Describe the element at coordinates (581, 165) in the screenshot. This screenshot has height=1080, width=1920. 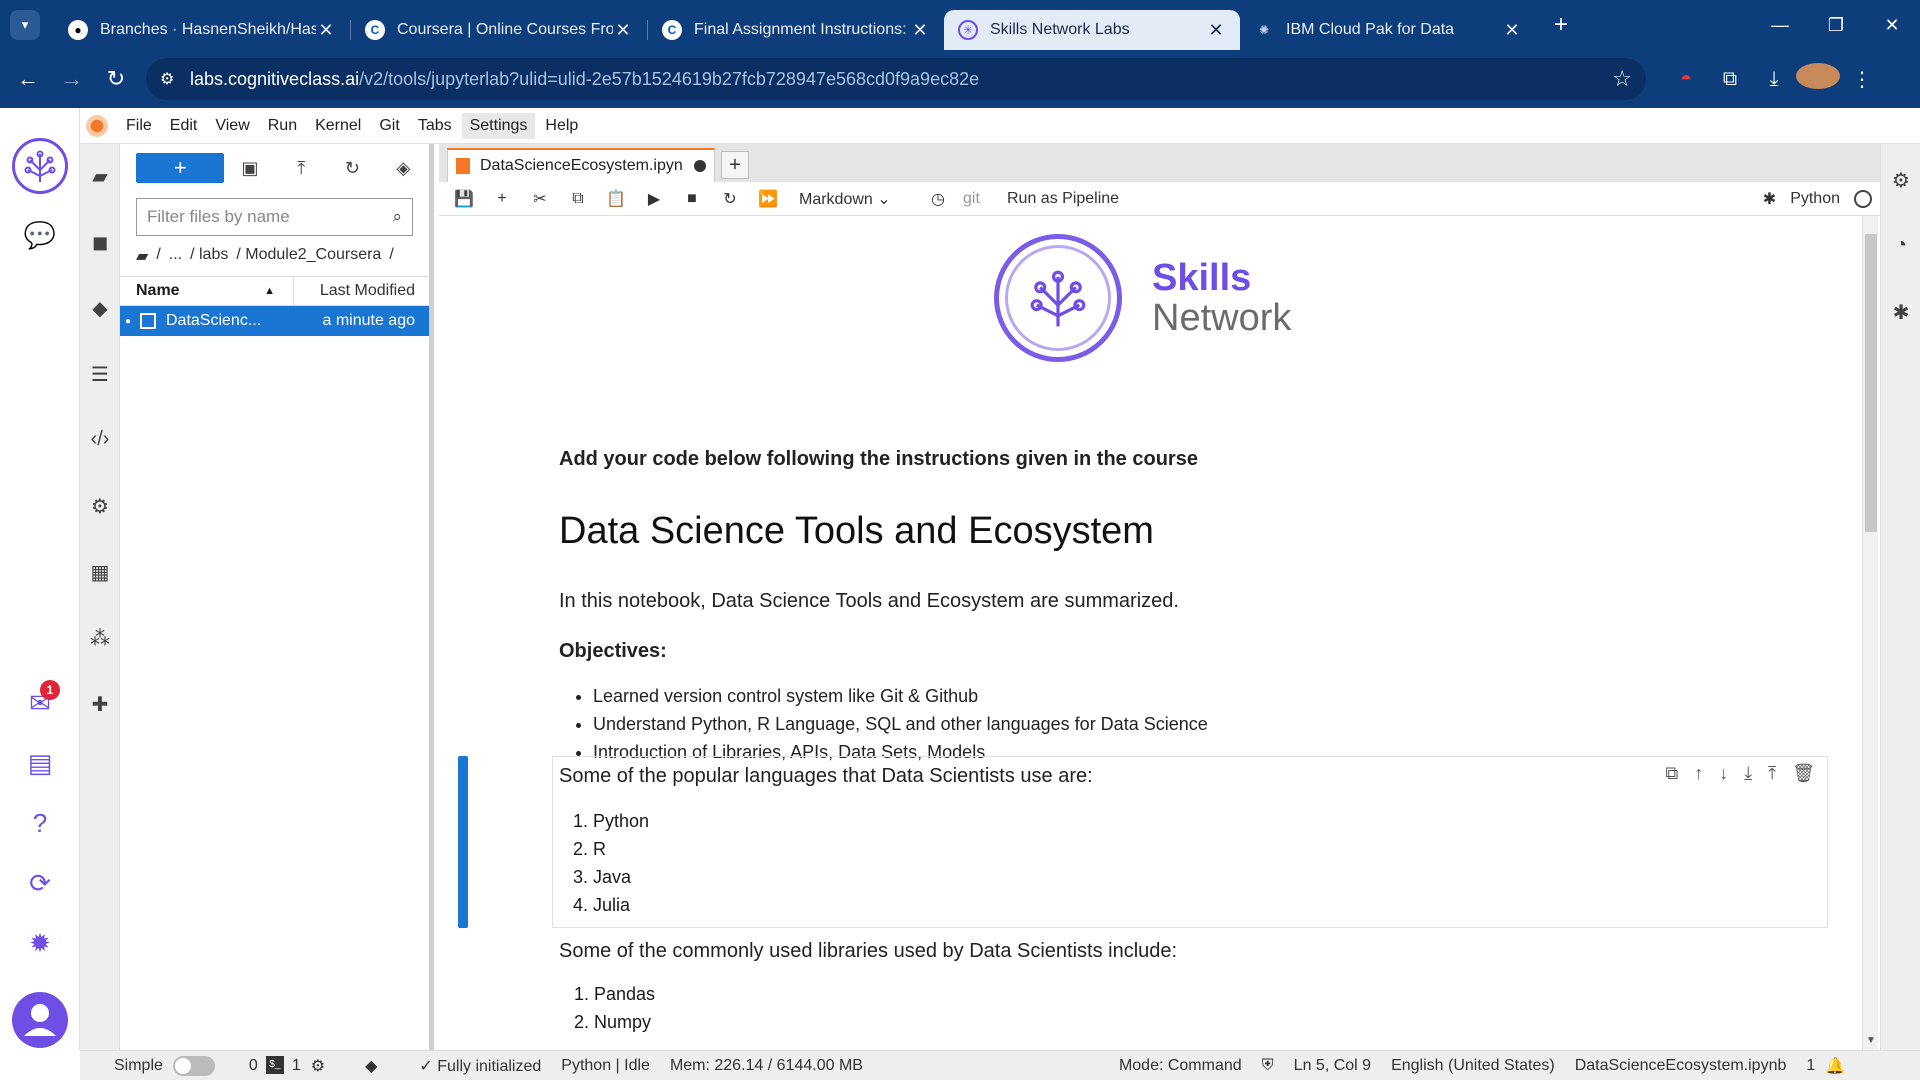
I see `notebook-tab: DataScienceEcosystem.ipyn` at that location.